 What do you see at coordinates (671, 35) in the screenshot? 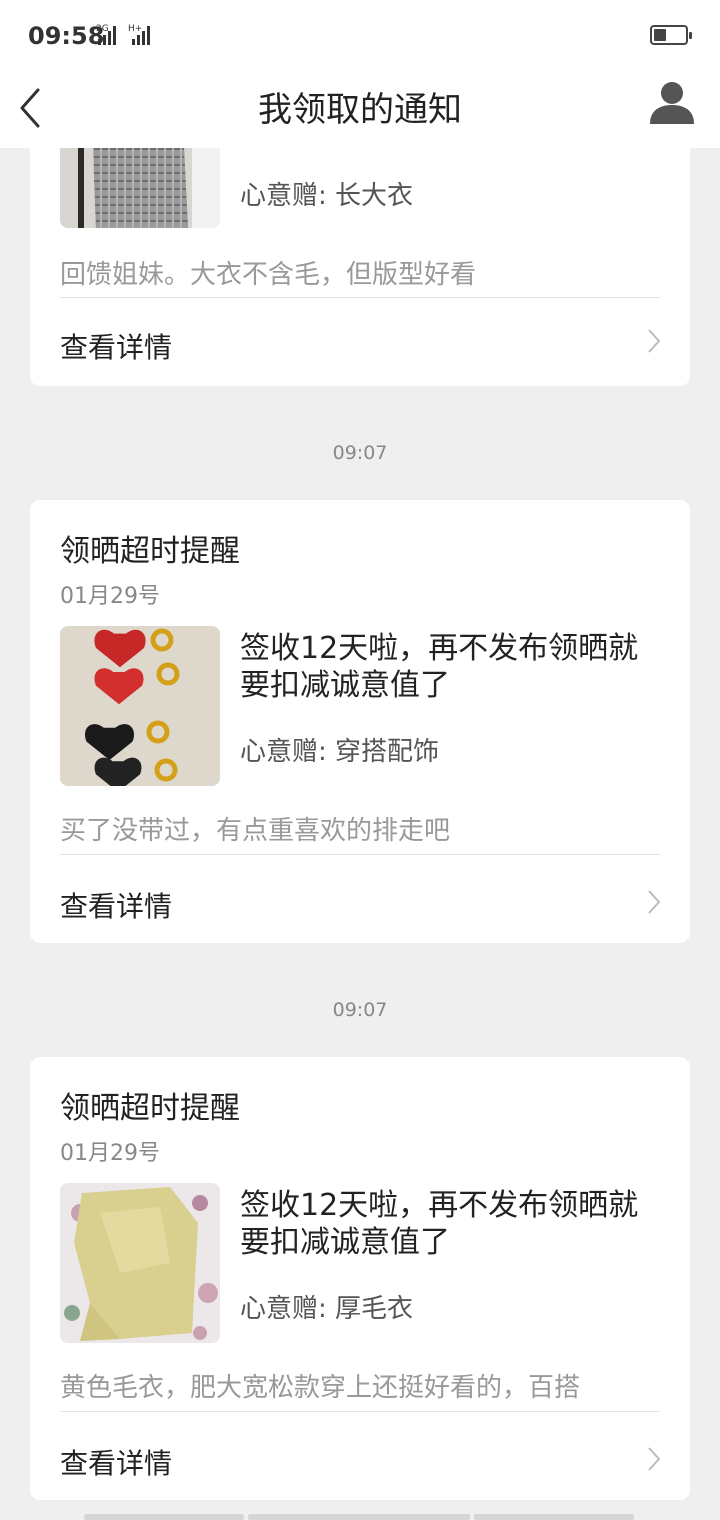
I see `battery-icon` at bounding box center [671, 35].